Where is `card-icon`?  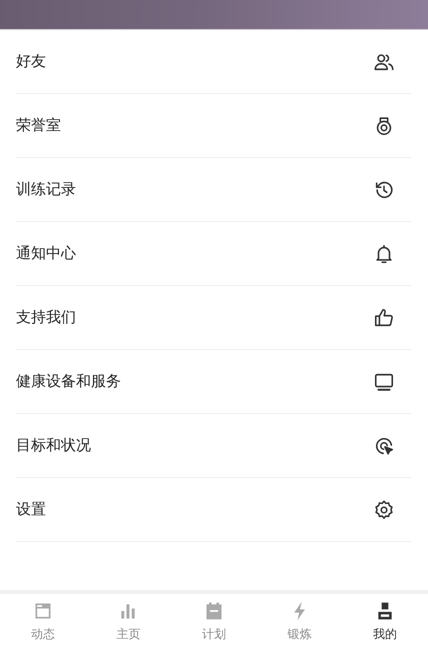 card-icon is located at coordinates (42, 611).